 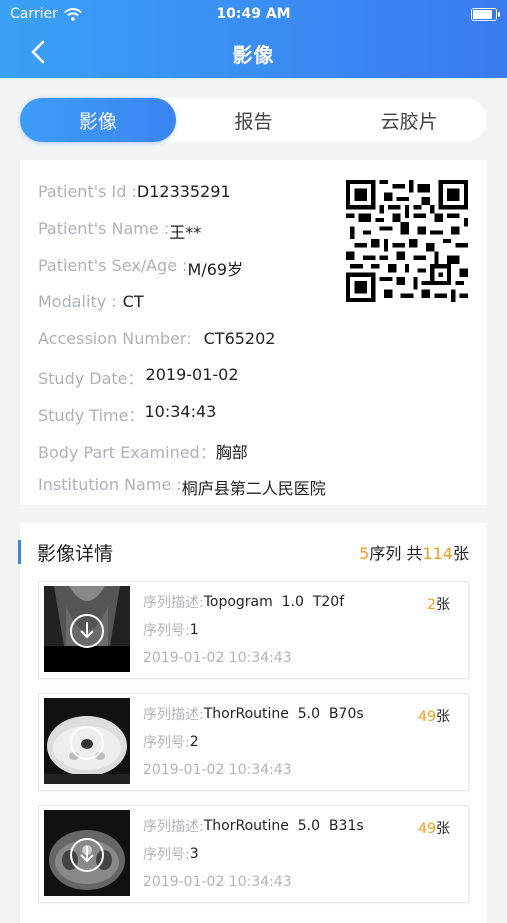 I want to click on tab-report: 报告, so click(x=254, y=120).